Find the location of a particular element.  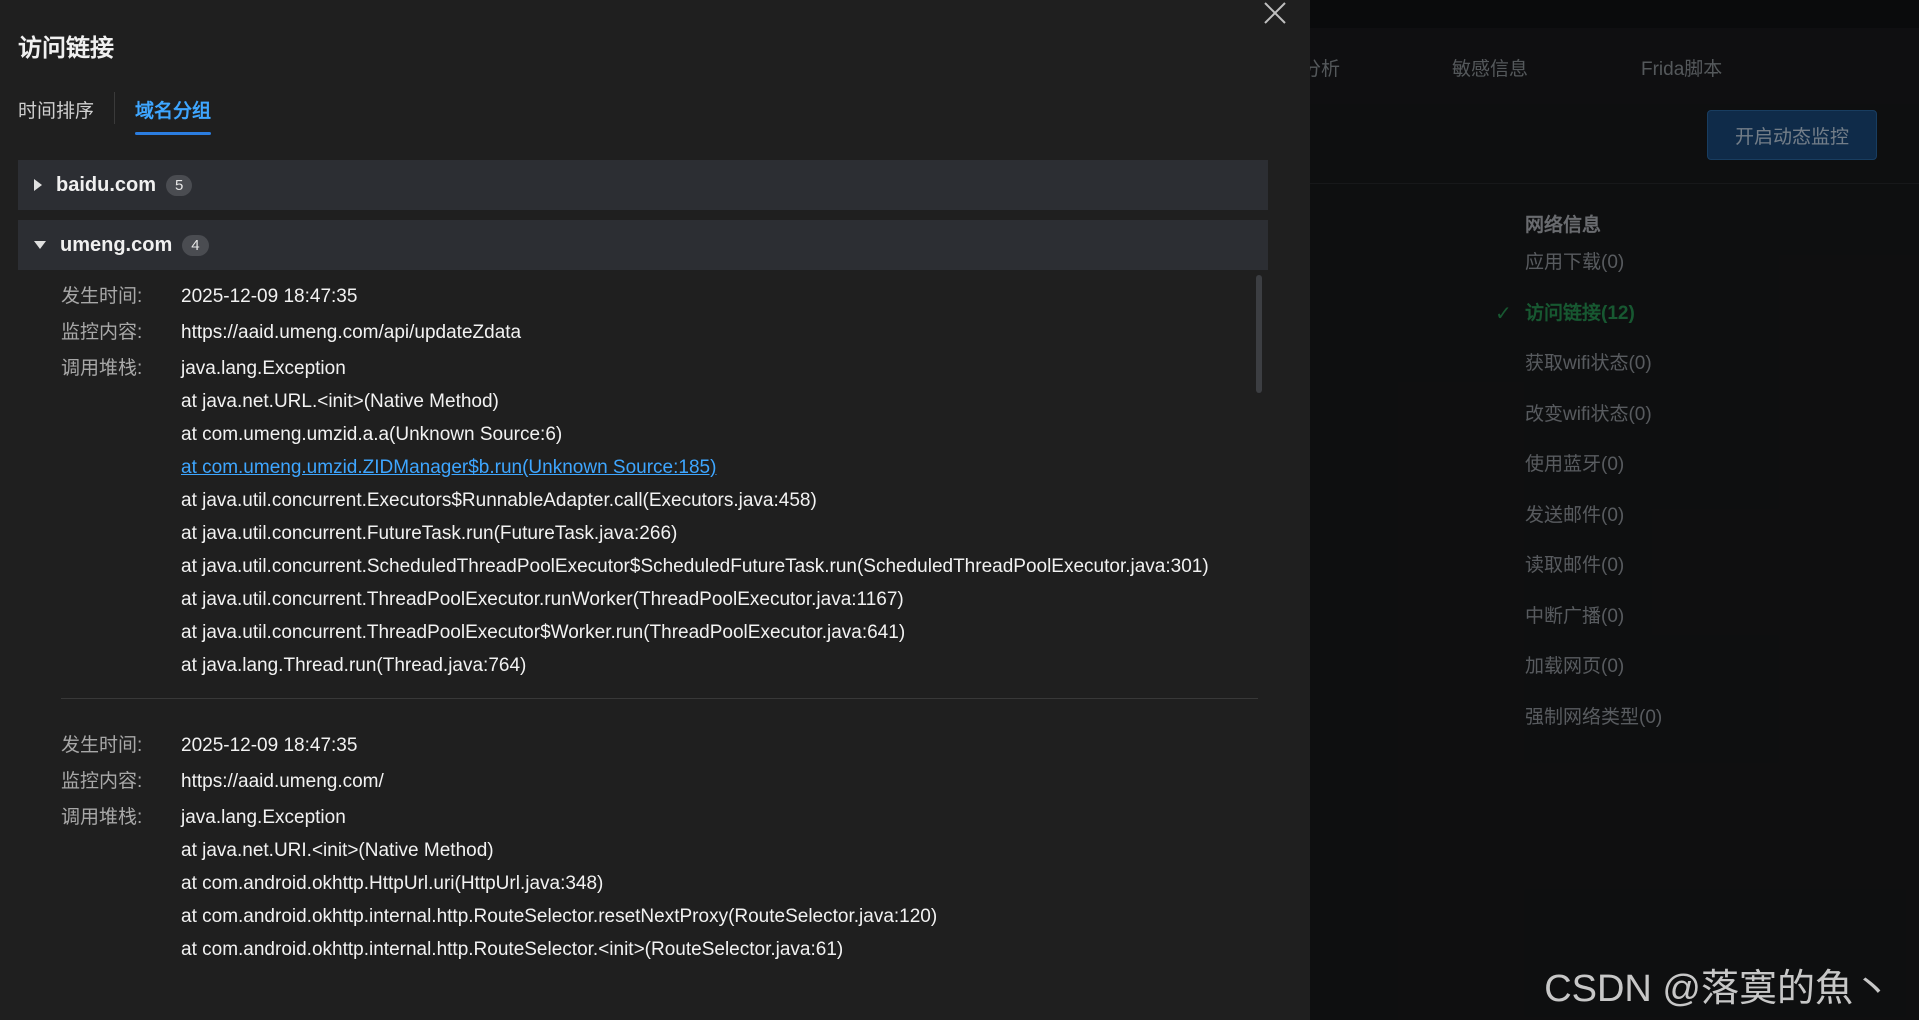

content-value: https://aaid.umeng.com/ is located at coordinates (282, 781).